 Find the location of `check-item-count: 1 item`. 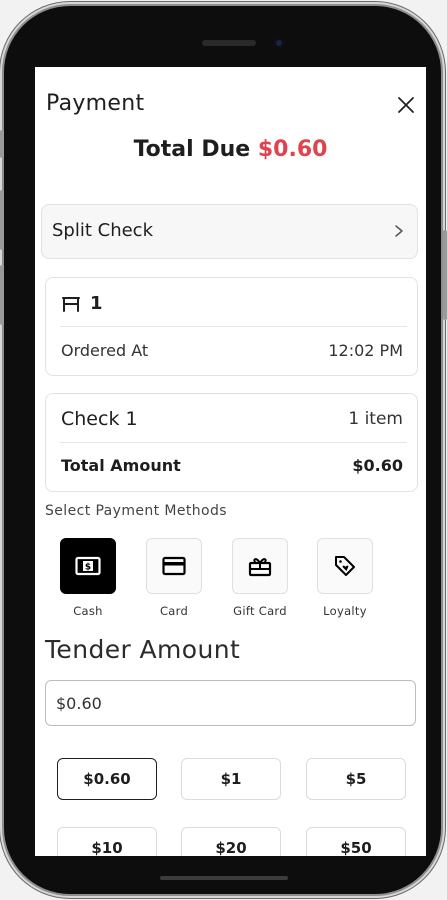

check-item-count: 1 item is located at coordinates (375, 419).